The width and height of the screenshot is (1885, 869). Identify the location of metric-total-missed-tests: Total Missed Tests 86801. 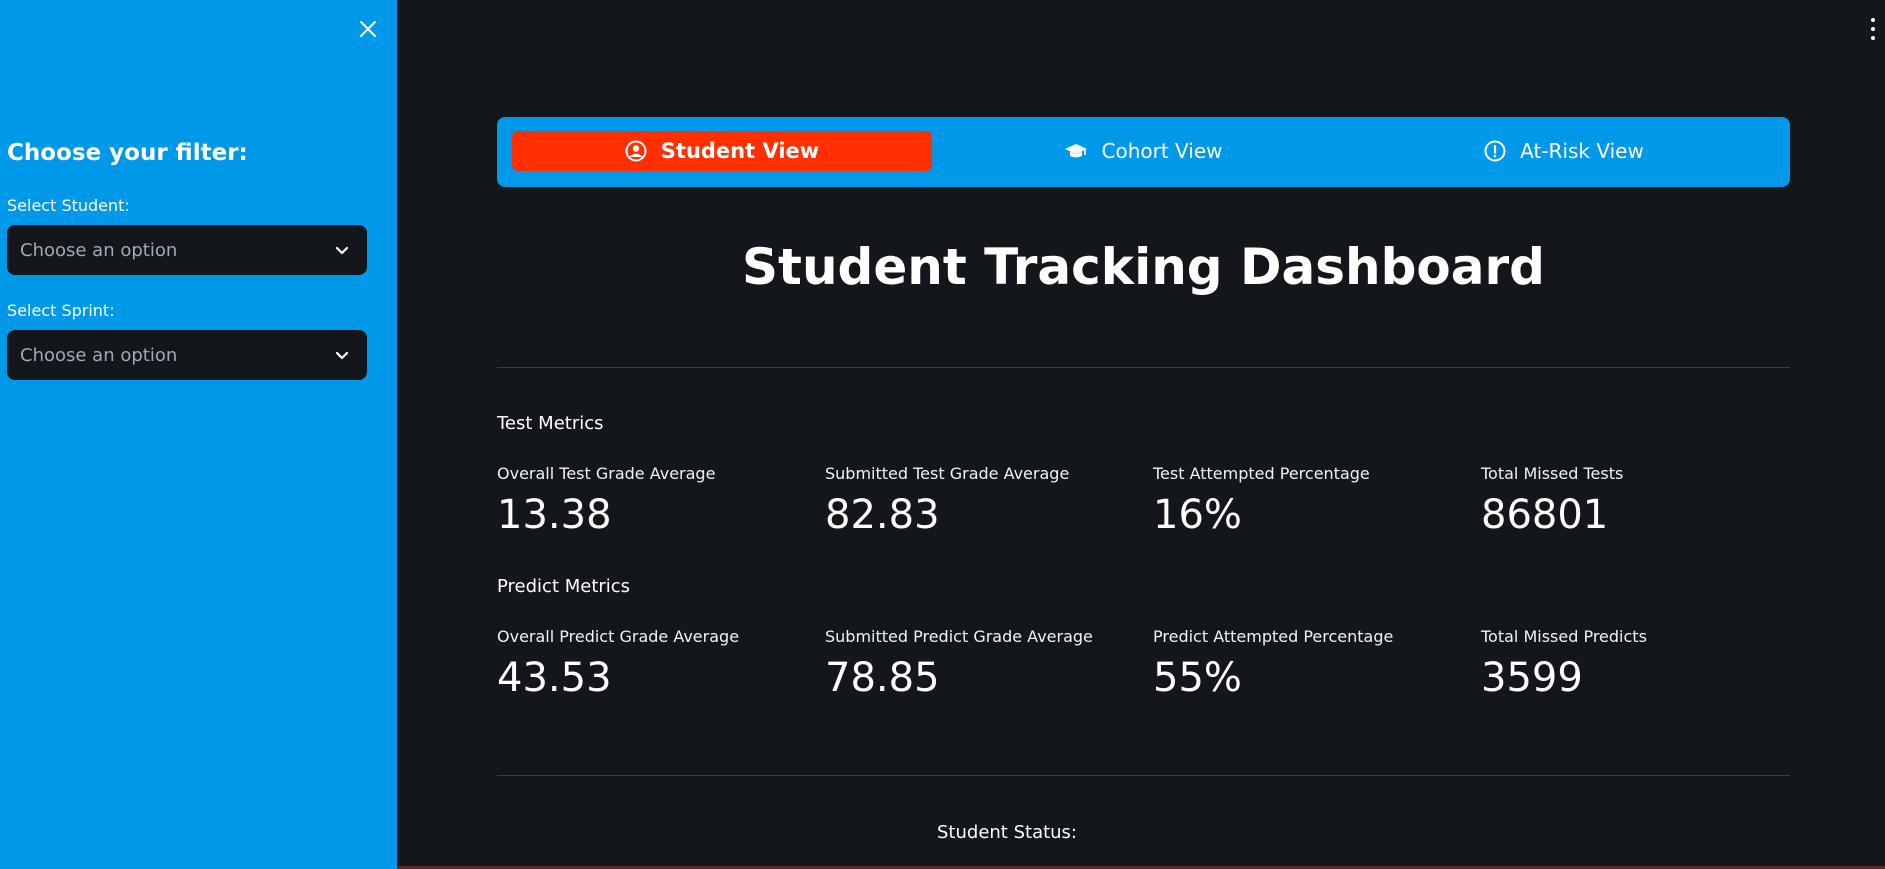
(1641, 500).